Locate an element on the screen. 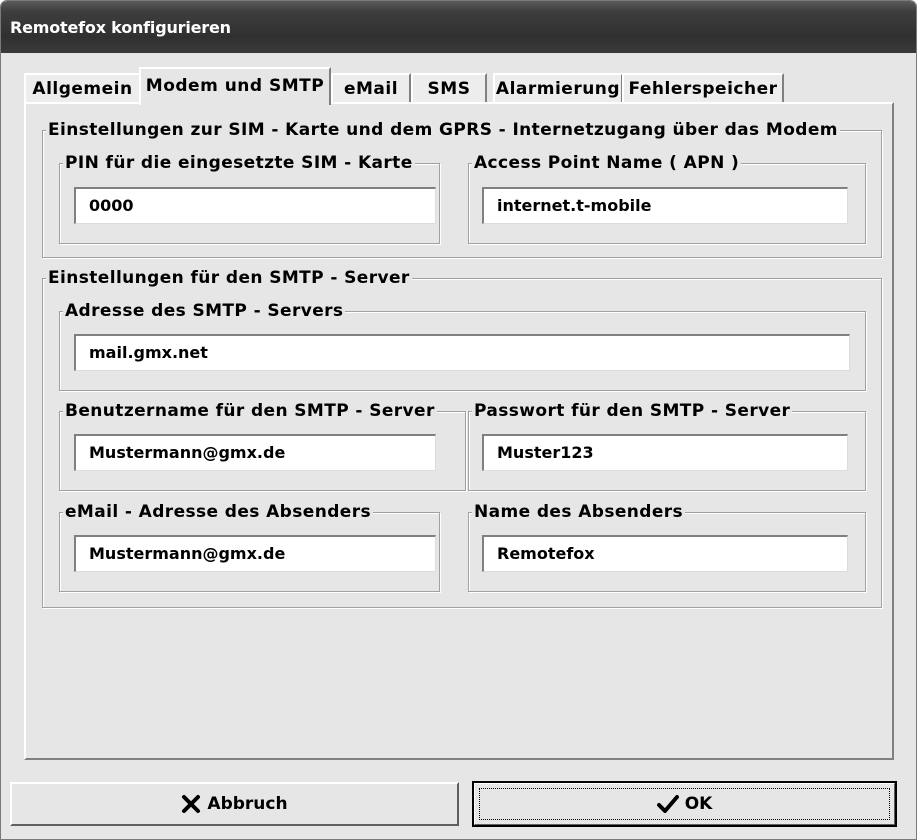  pin-label: PIN für die eingesetzte SIM - Karte is located at coordinates (239, 163).